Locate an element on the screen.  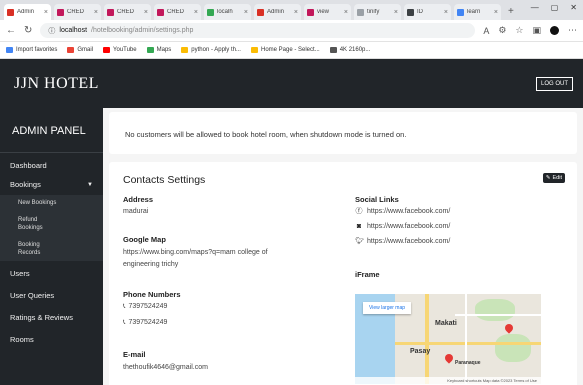
minimize-icon: — is located at coordinates (535, 7).